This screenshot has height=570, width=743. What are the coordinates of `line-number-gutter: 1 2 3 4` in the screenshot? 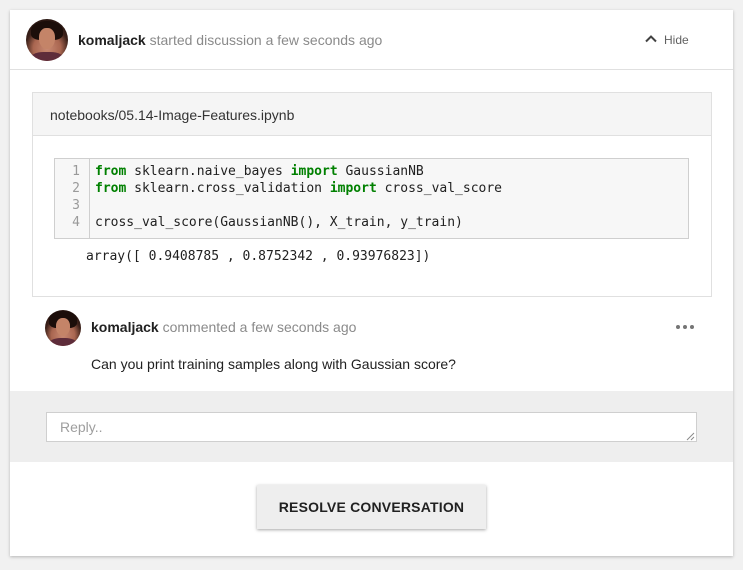 It's located at (72, 198).